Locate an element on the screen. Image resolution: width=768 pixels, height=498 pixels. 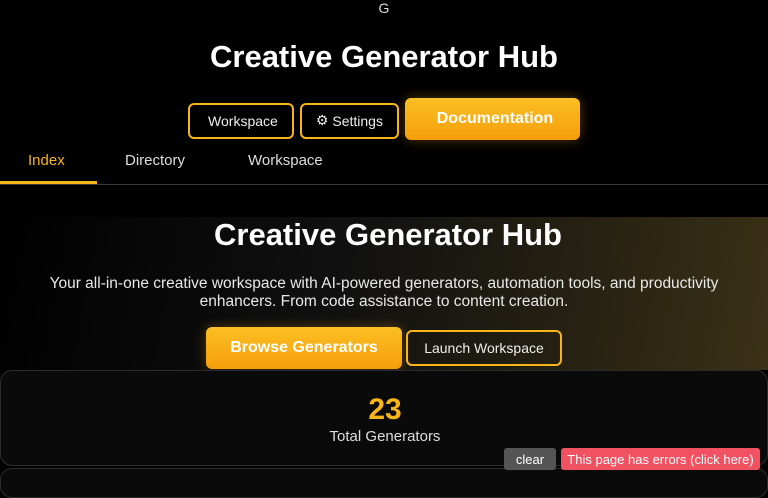
clear-label: clear is located at coordinates (530, 459).